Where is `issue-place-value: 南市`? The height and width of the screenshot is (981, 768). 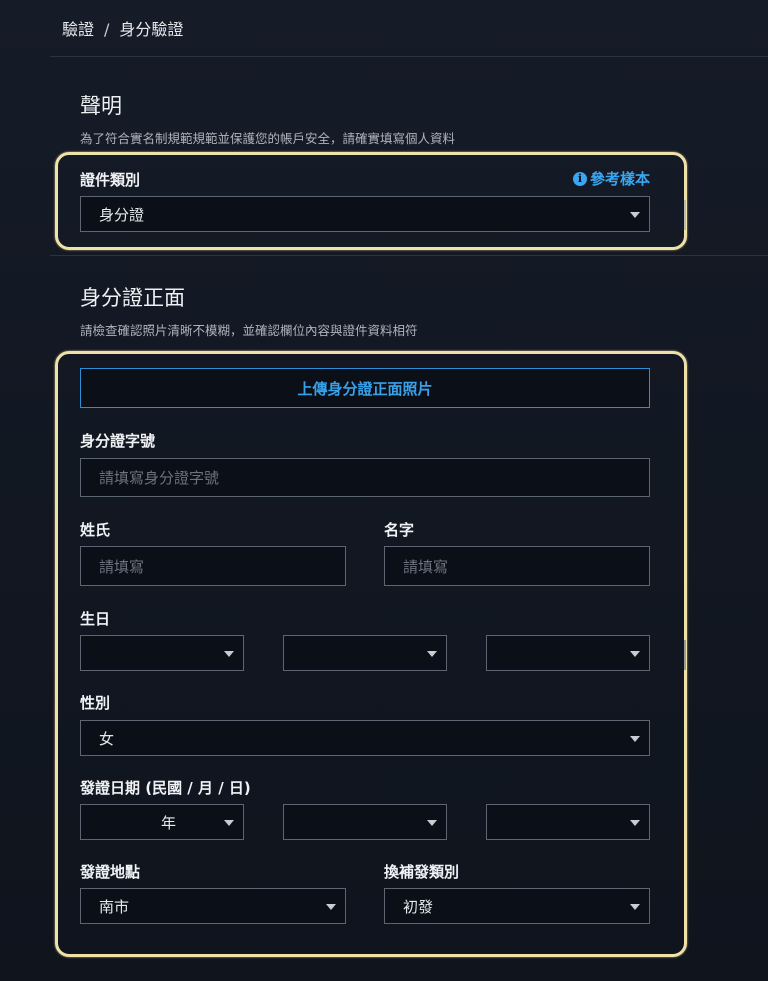
issue-place-value: 南市 is located at coordinates (114, 906).